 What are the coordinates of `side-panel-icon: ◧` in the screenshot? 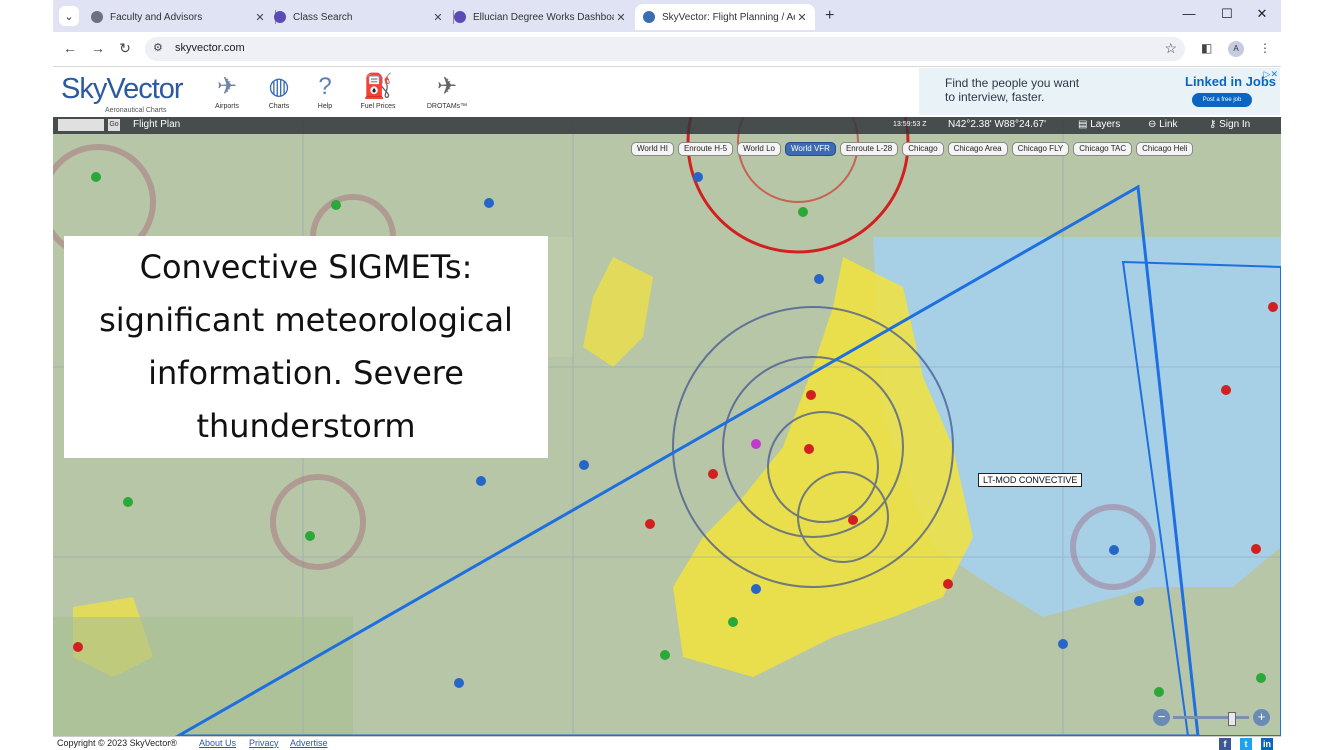 It's located at (1206, 48).